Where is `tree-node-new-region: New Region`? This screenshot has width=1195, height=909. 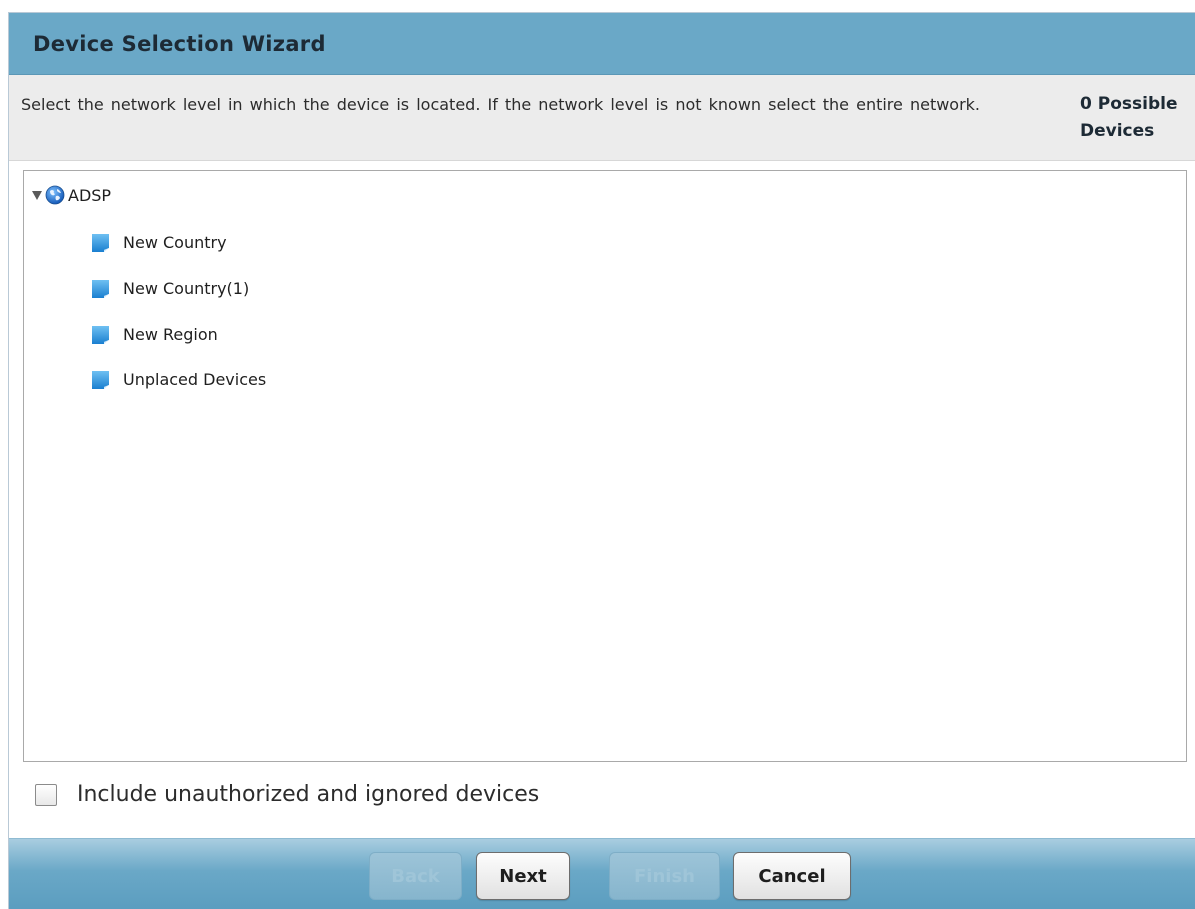 tree-node-new-region: New Region is located at coordinates (154, 334).